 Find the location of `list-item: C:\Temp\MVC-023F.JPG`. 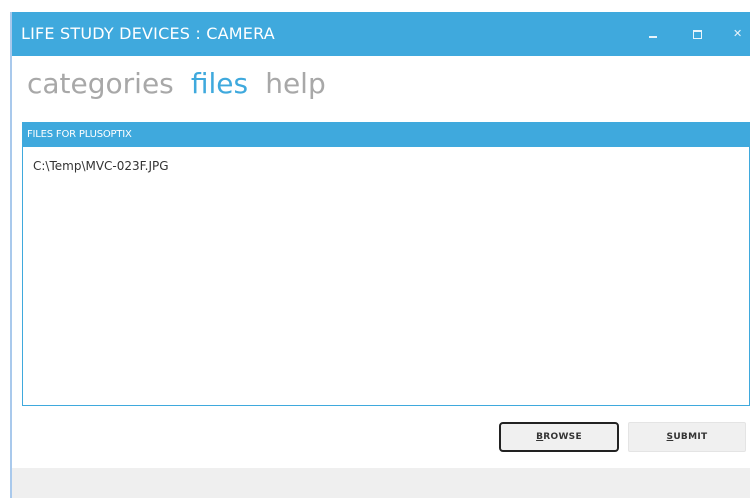

list-item: C:\Temp\MVC-023F.JPG is located at coordinates (101, 166).